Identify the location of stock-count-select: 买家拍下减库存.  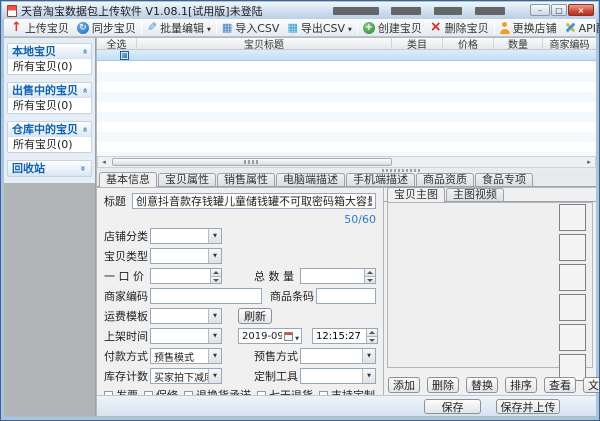
(186, 376).